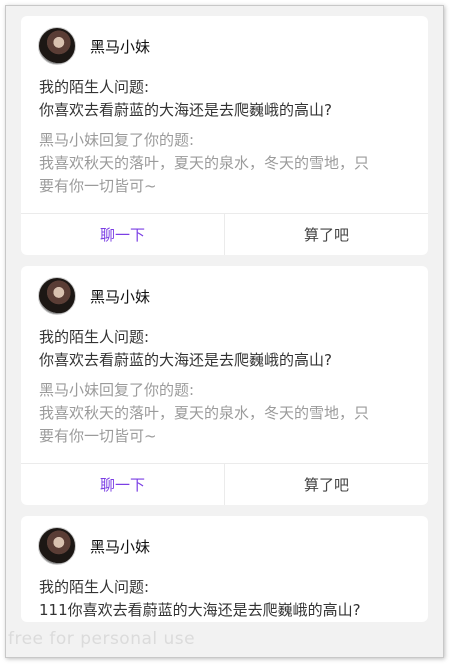 The height and width of the screenshot is (664, 451). I want to click on stranger-card: 黑马小妹 我的陌生人问题: 111你喜欢去看蔚蓝的大海还是去爬巍峨的高山?, so click(224, 569).